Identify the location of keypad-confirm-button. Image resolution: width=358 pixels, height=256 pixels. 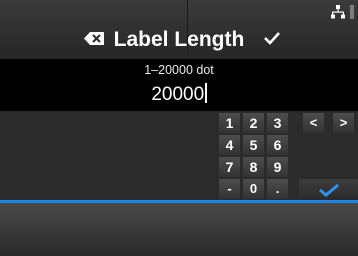
(328, 189).